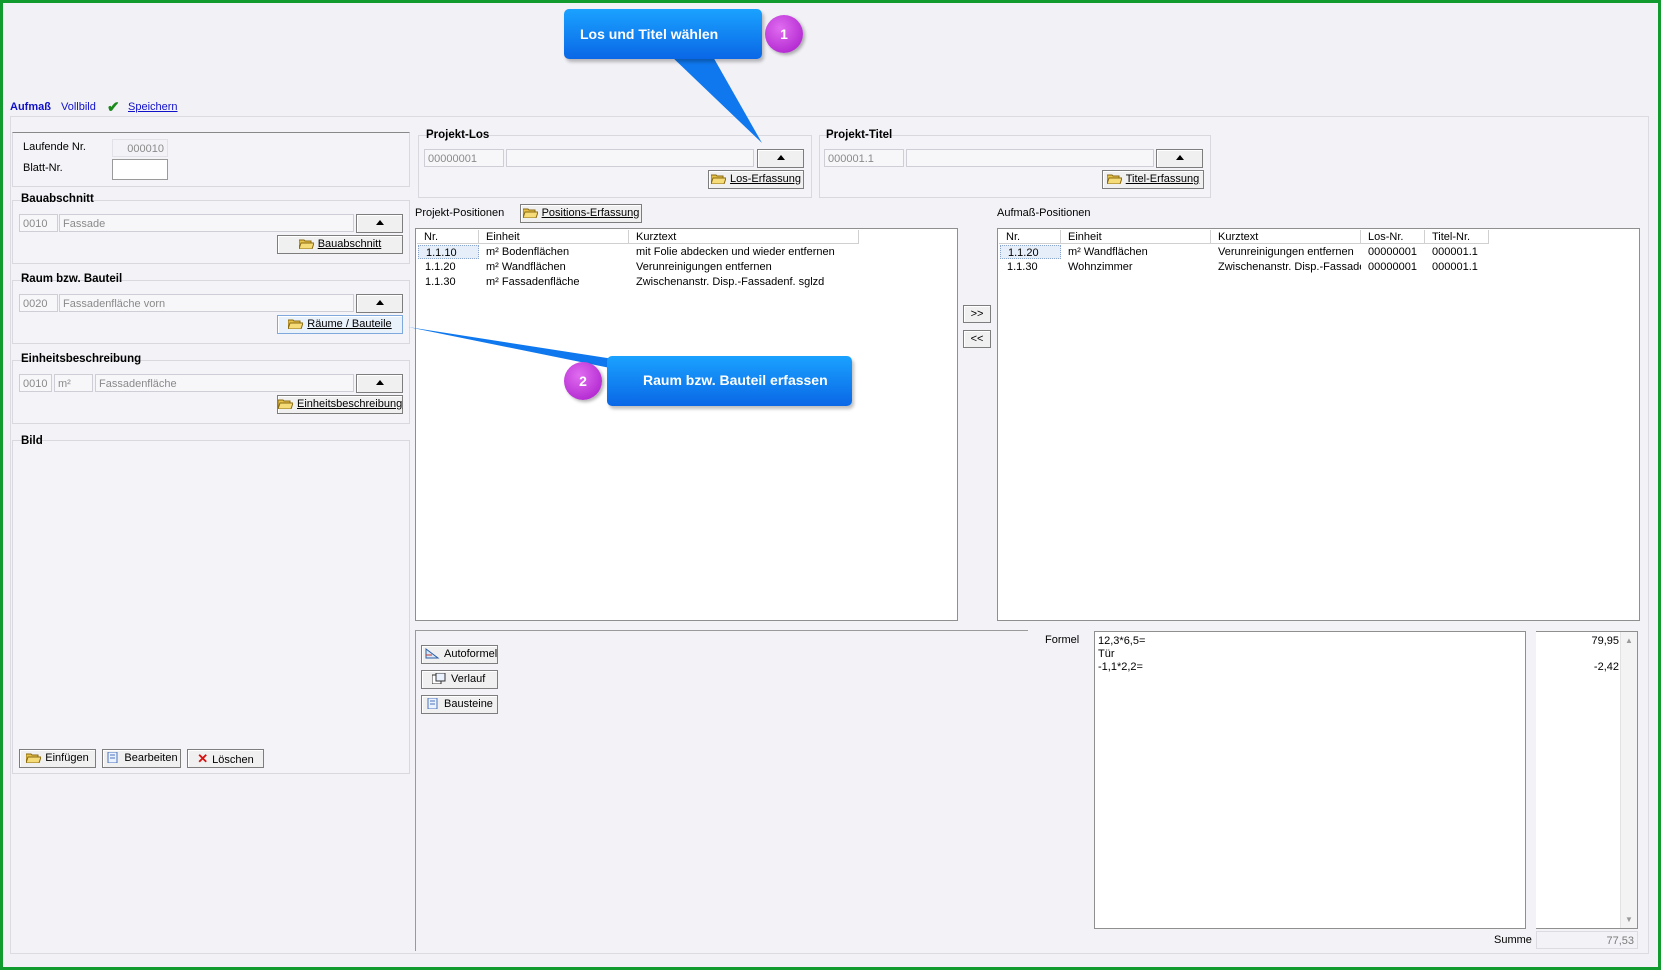 The height and width of the screenshot is (970, 1661). Describe the element at coordinates (1393, 237) in the screenshot. I see `column-header: Los-Nr.` at that location.